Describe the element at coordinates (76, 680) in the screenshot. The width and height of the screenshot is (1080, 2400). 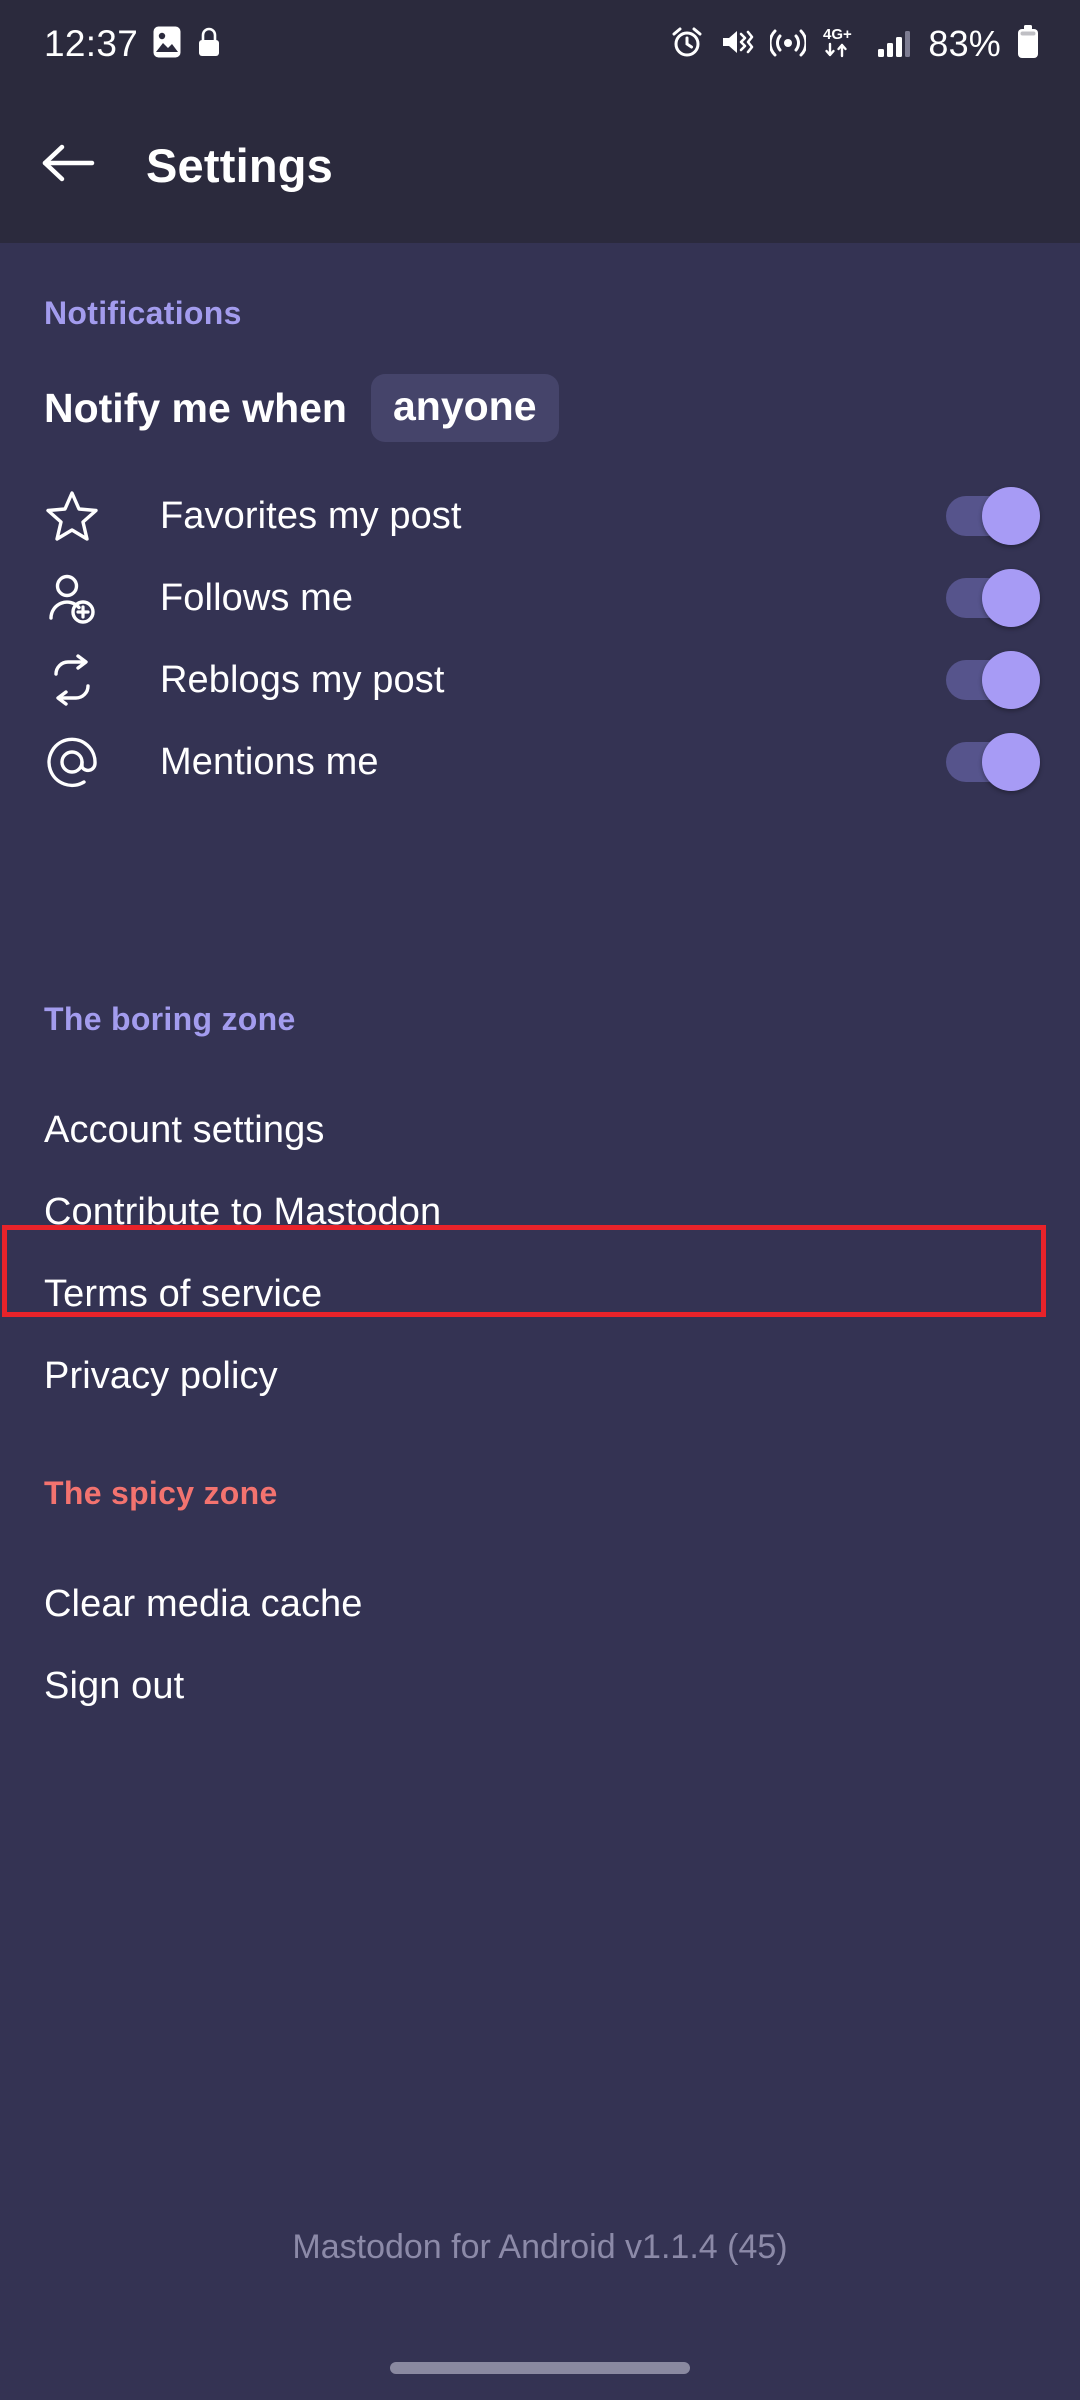
I see `boost-icon` at that location.